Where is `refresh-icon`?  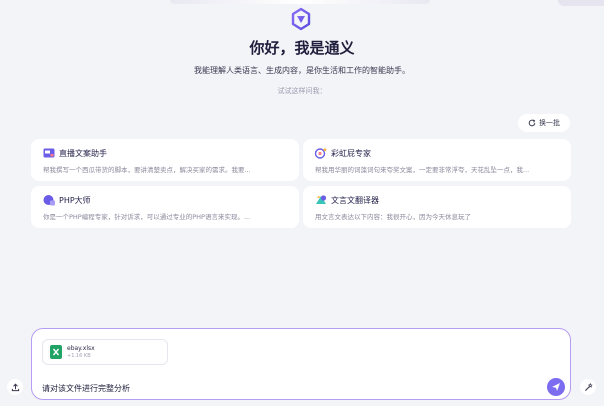
refresh-icon is located at coordinates (532, 123).